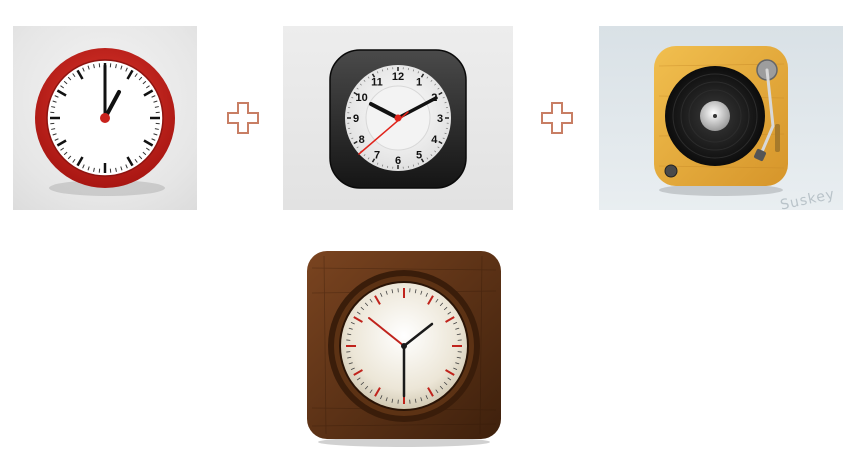 This screenshot has width=856, height=454. I want to click on turntable-tile: Suskey, so click(721, 120).